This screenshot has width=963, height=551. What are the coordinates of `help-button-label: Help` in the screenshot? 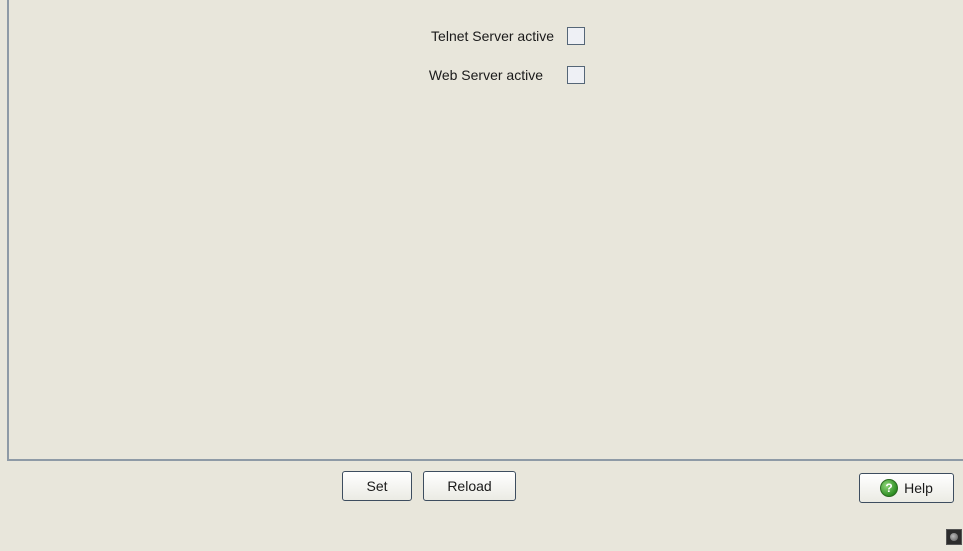 It's located at (918, 488).